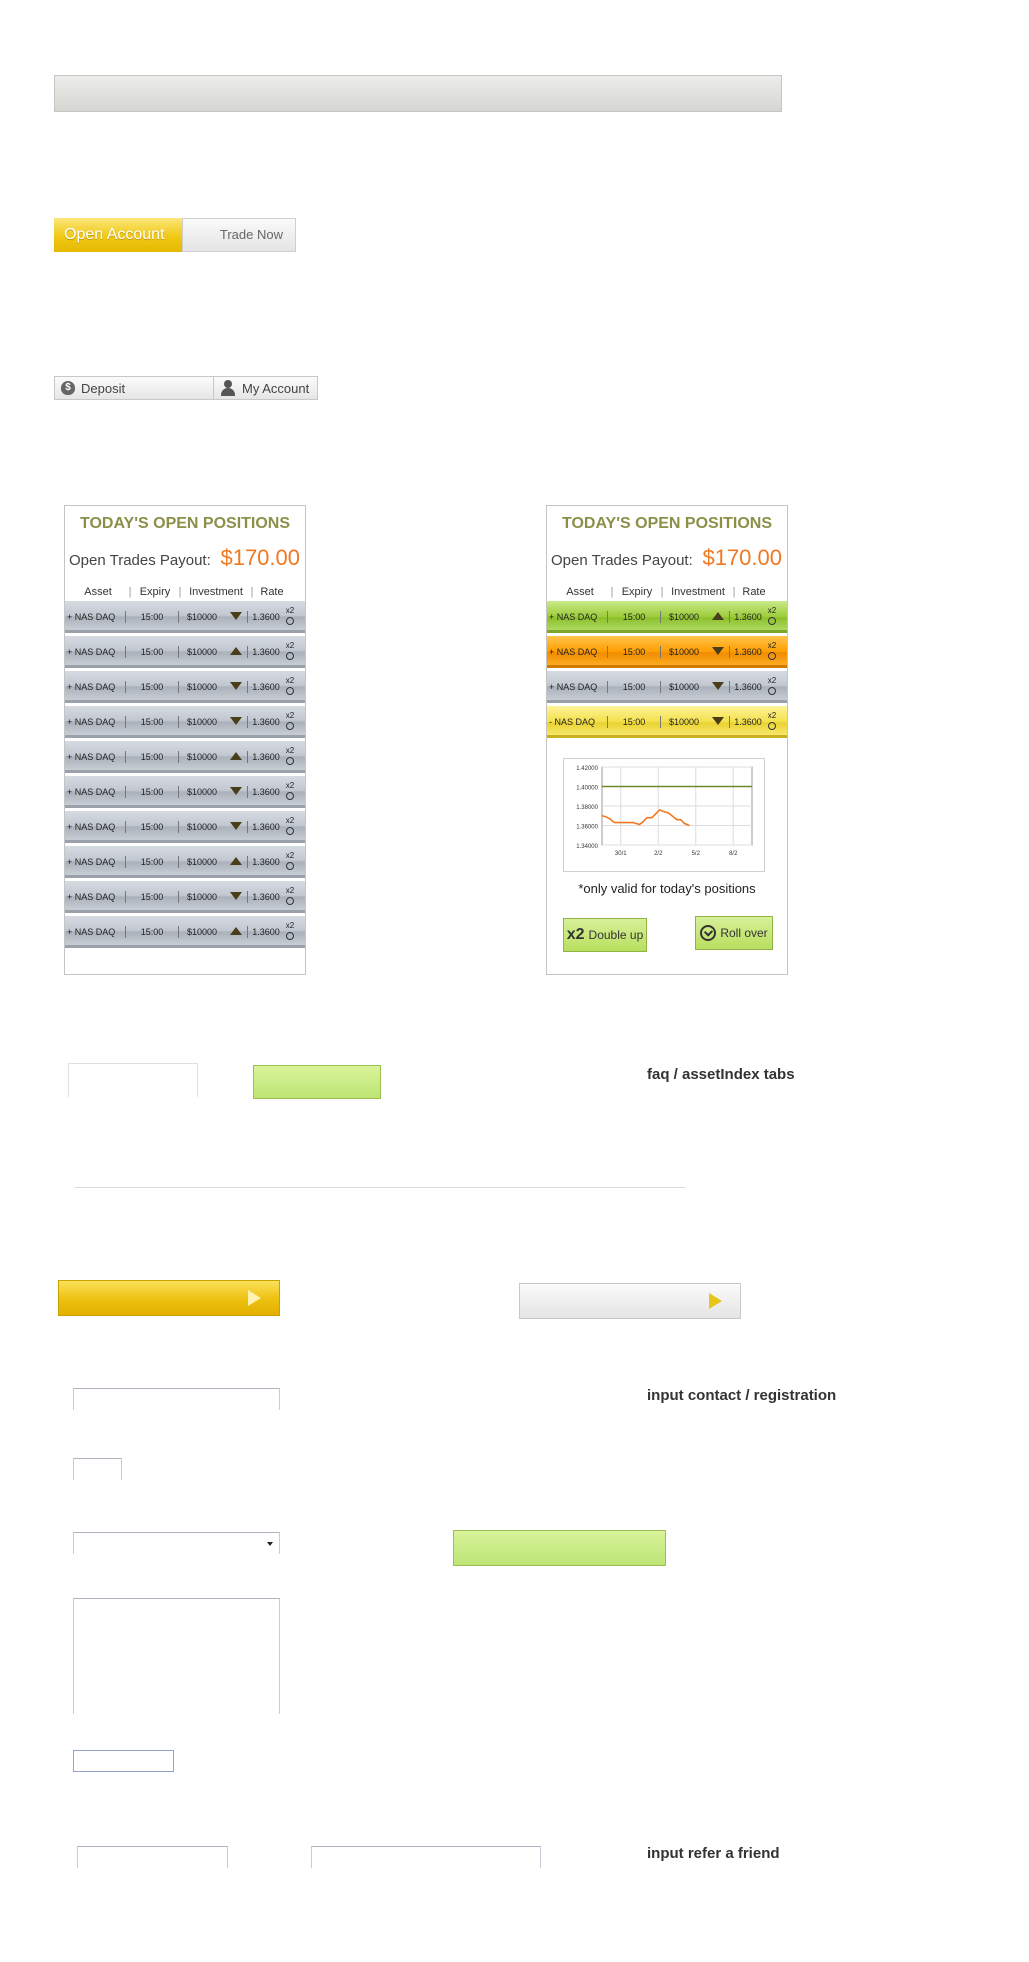 This screenshot has height=1962, width=1029. Describe the element at coordinates (239, 235) in the screenshot. I see `trade-now-tab: Trade Now` at that location.